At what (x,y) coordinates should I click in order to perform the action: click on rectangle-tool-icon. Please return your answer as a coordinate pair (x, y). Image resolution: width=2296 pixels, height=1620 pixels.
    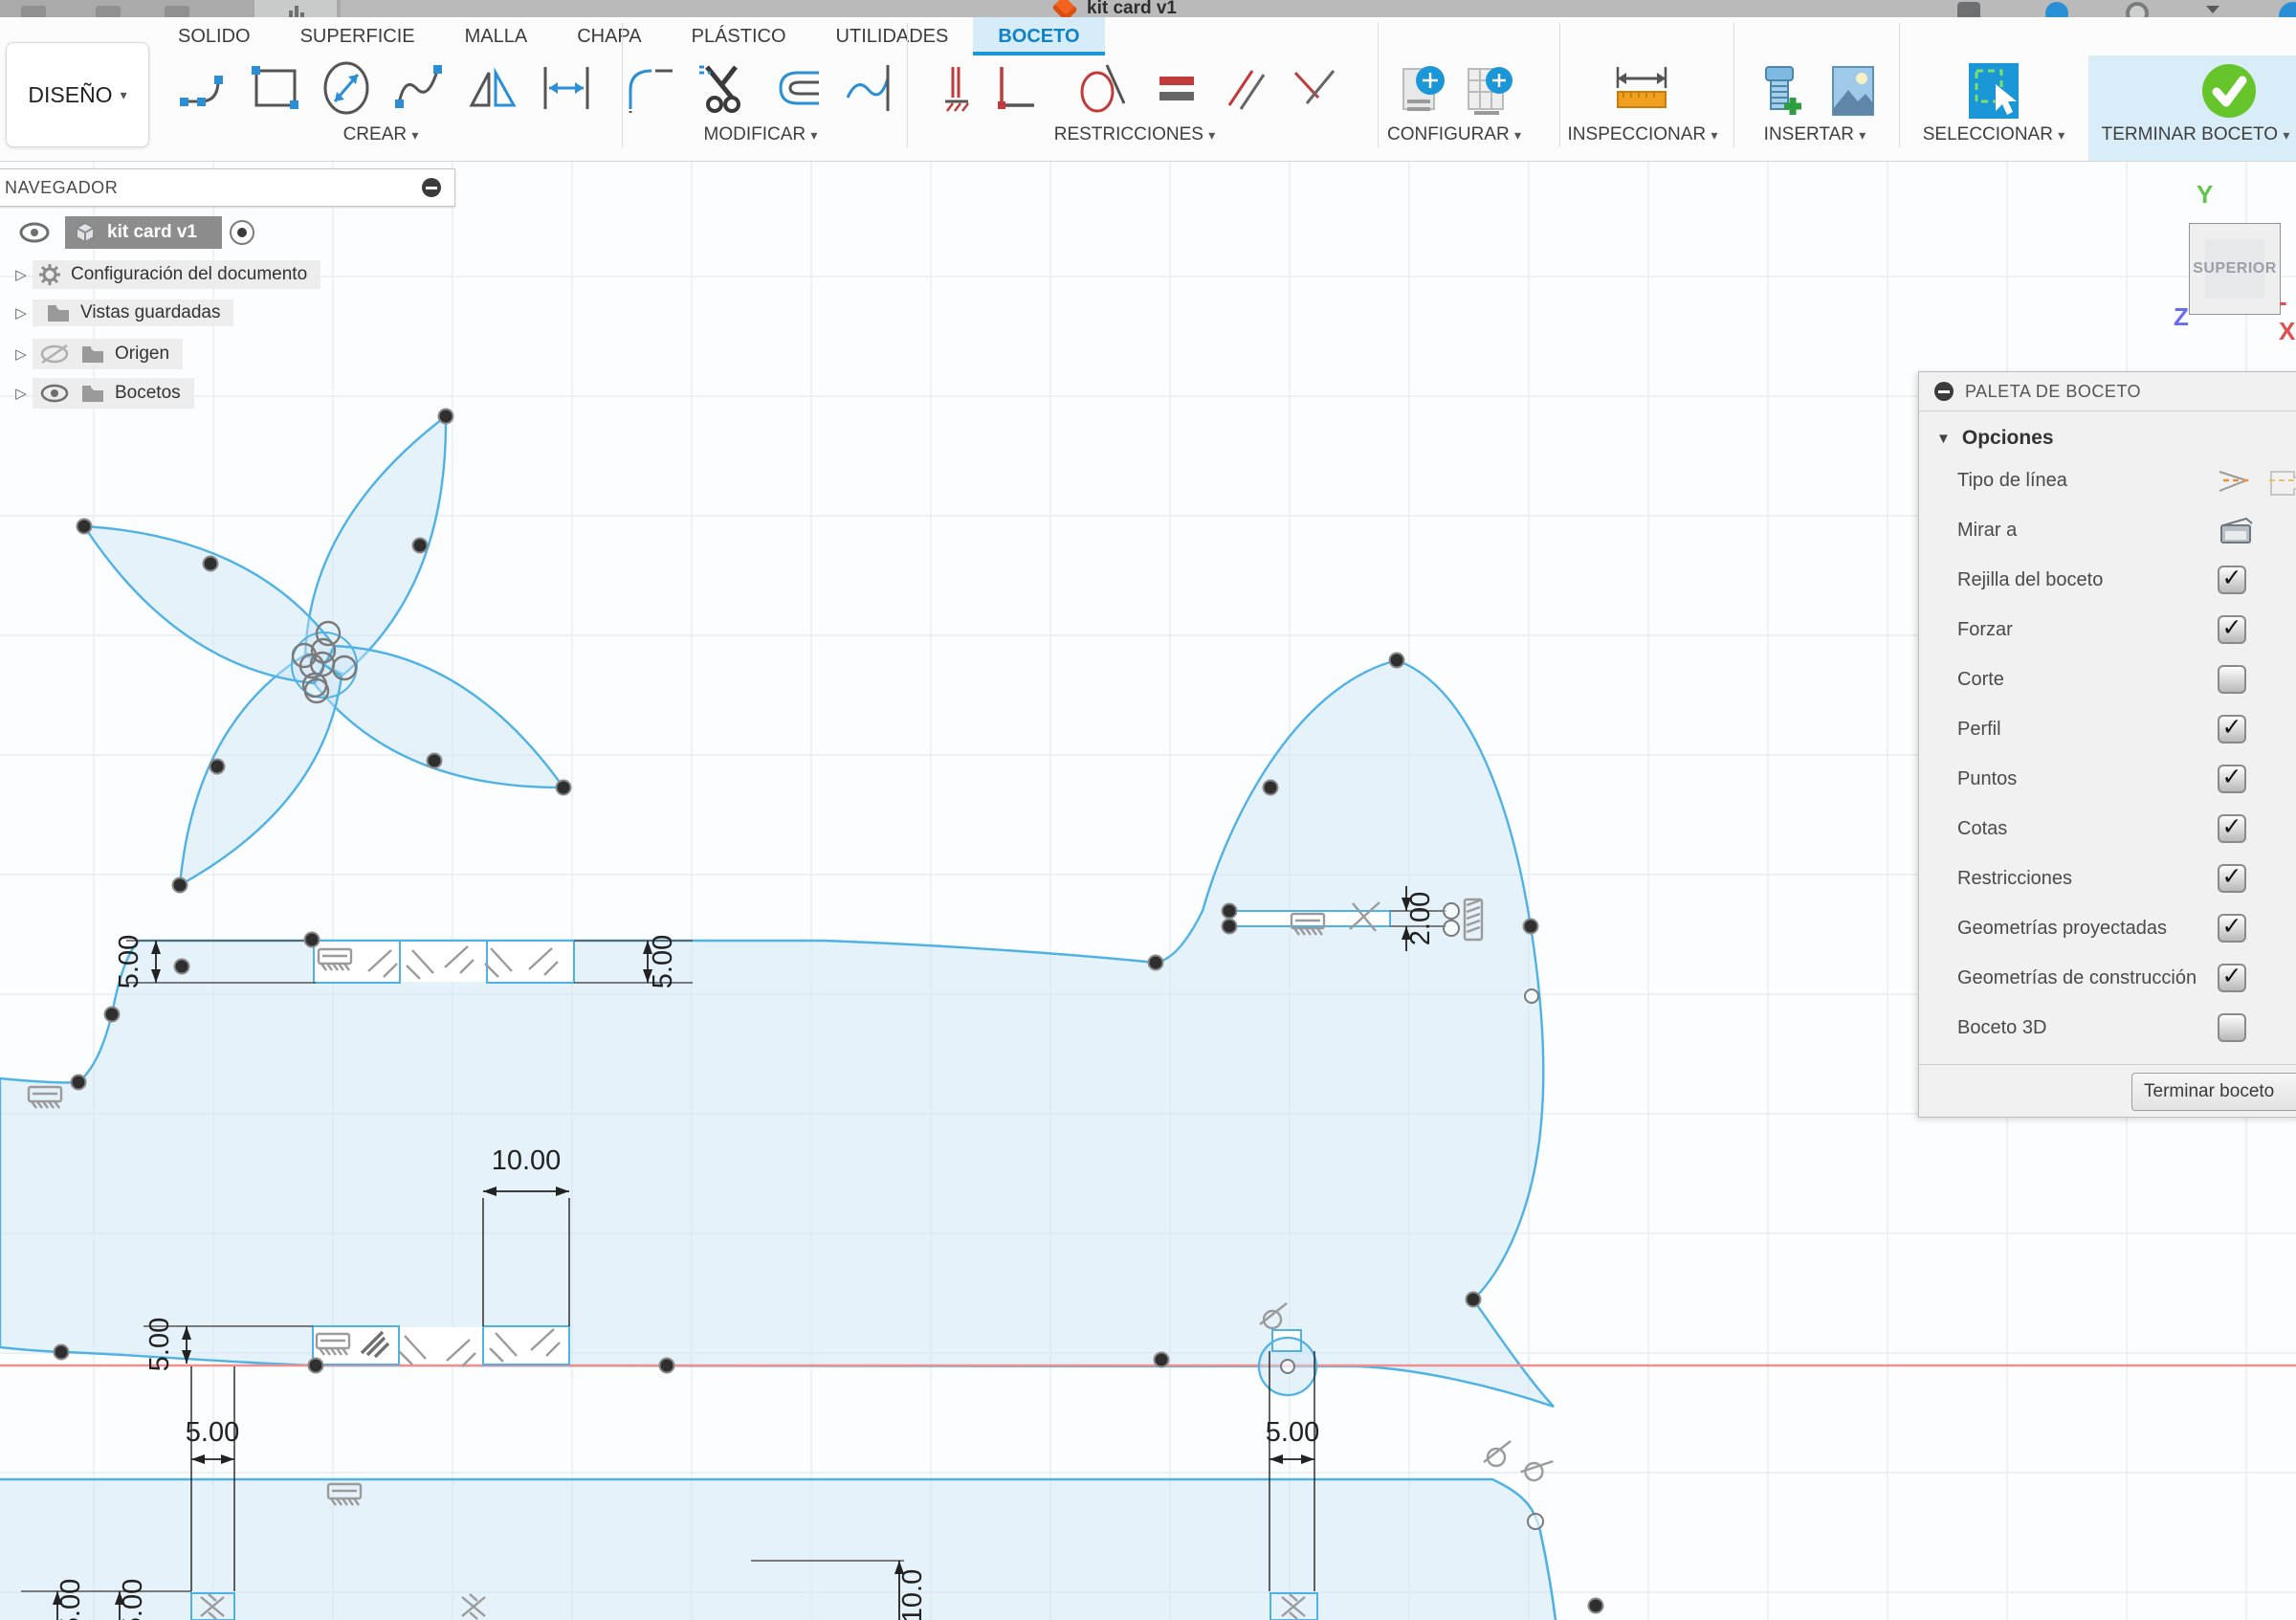
    Looking at the image, I should click on (276, 88).